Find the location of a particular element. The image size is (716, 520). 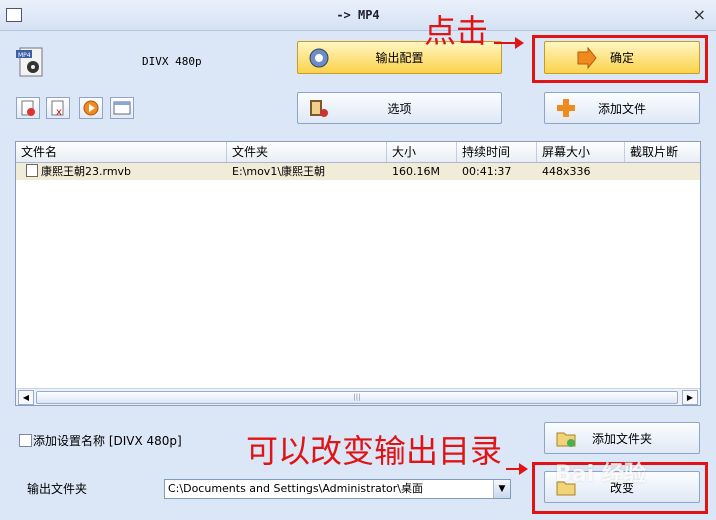

svg-text: MP4 is located at coordinates (24, 55).